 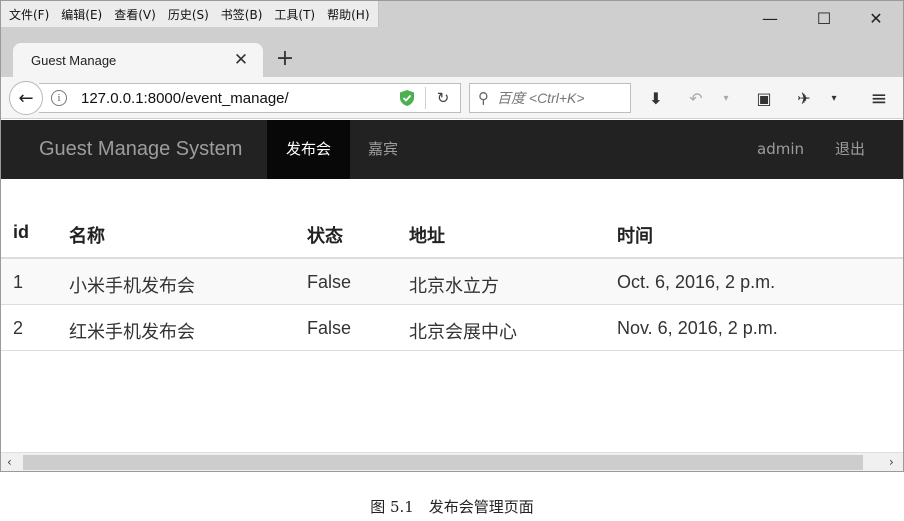 What do you see at coordinates (656, 98) in the screenshot?
I see `download-icon: ⬇` at bounding box center [656, 98].